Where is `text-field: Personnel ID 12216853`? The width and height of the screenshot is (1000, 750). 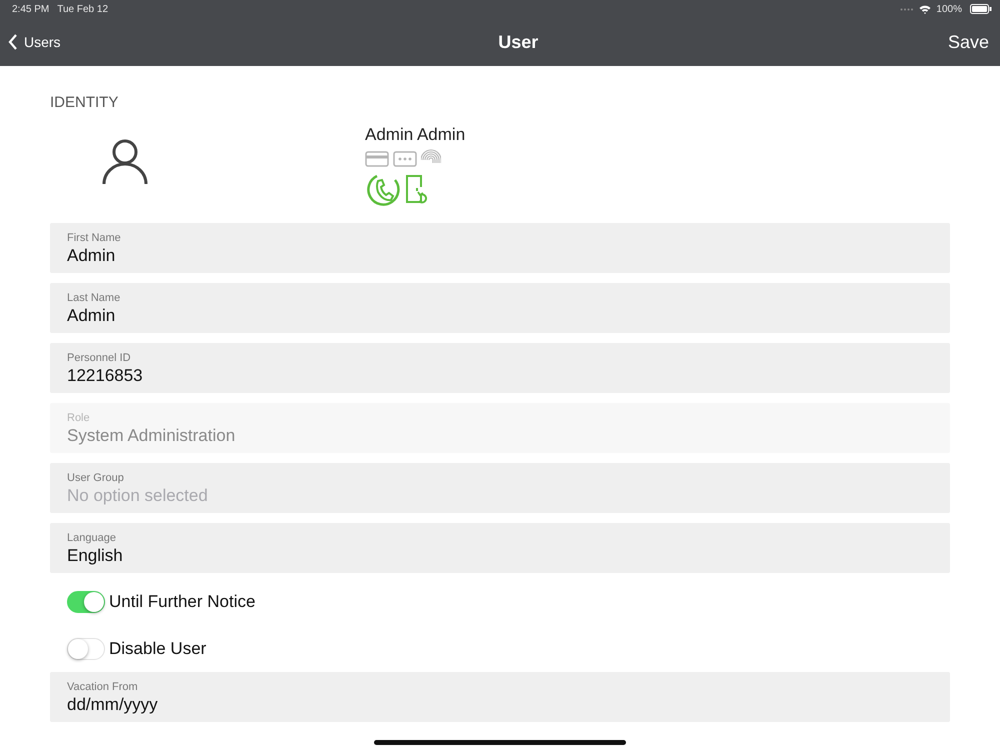 text-field: Personnel ID 12216853 is located at coordinates (500, 368).